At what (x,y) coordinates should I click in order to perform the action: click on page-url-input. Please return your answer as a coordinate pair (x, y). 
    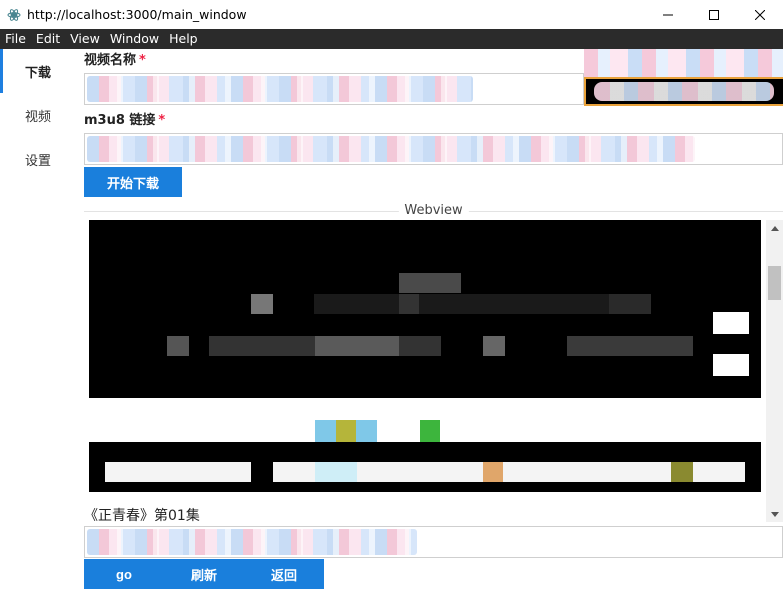
    Looking at the image, I should click on (433, 542).